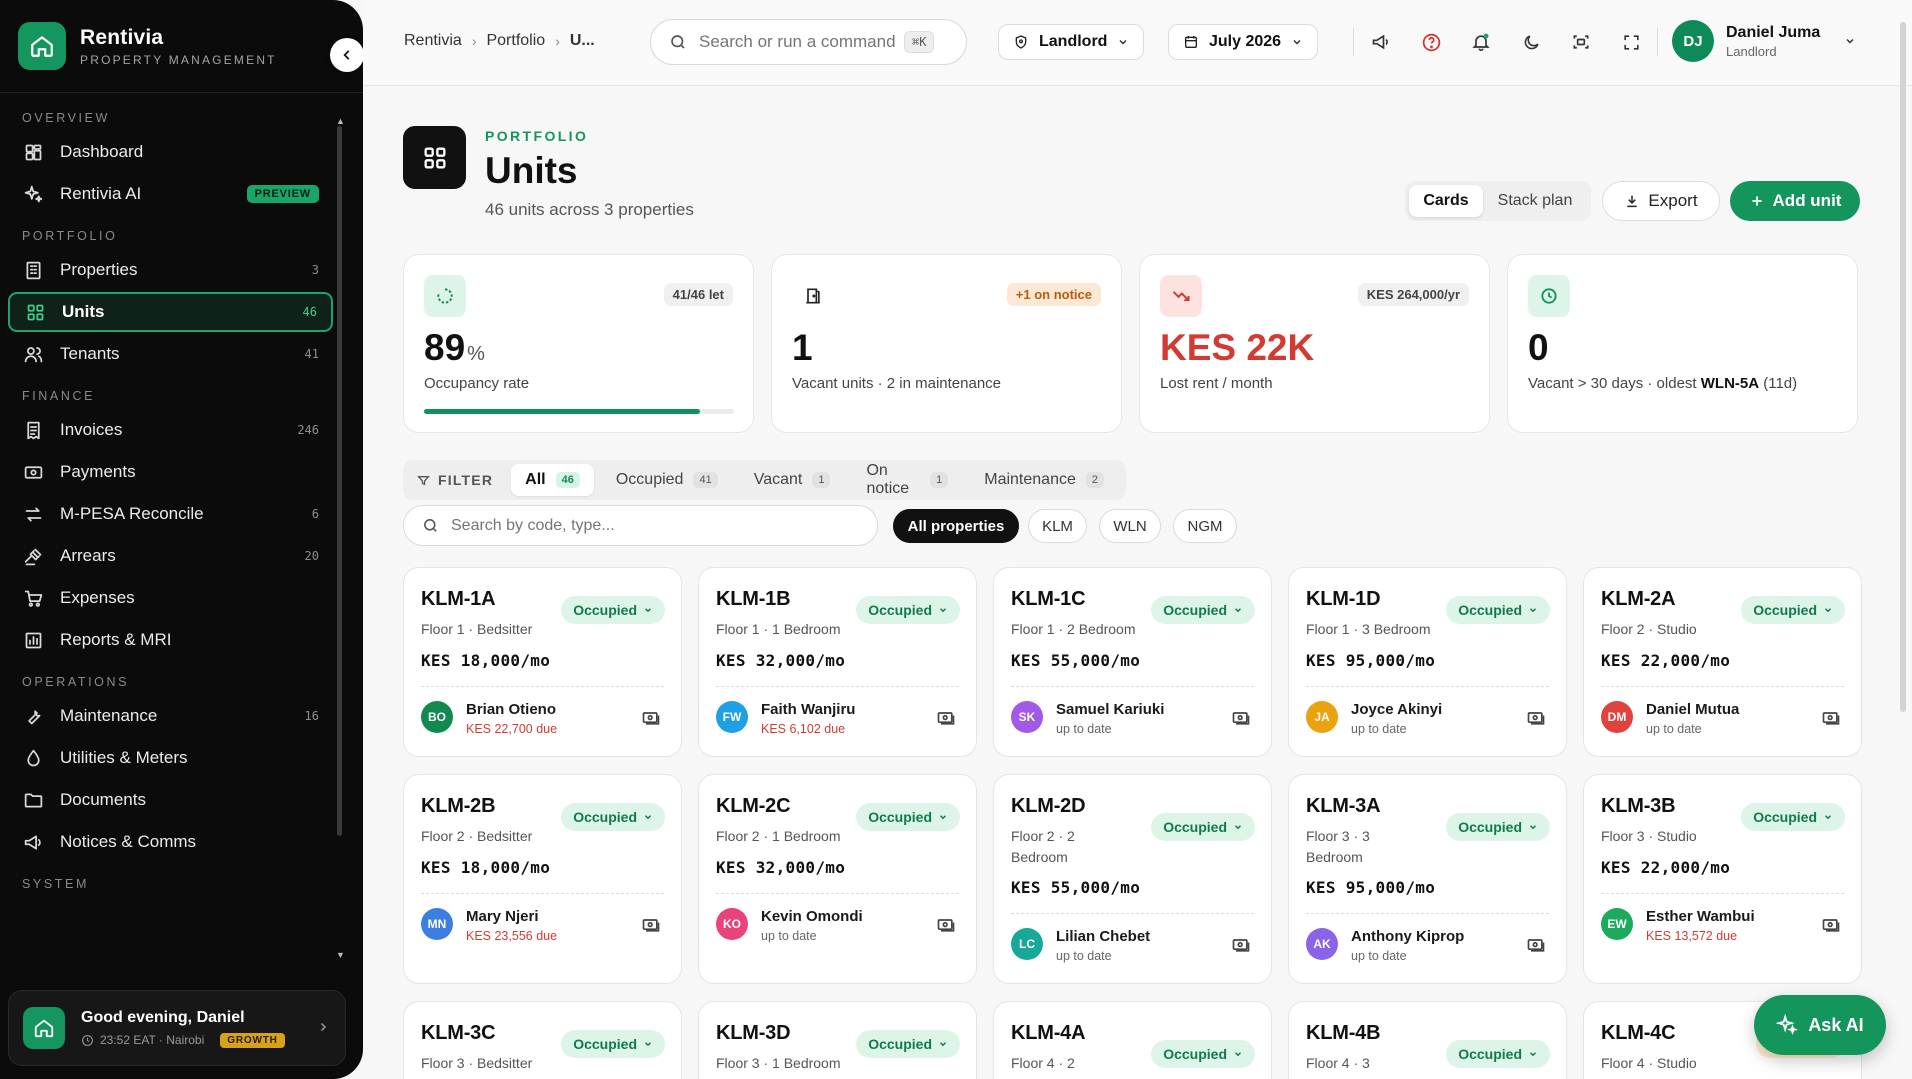 The image size is (1912, 1079). What do you see at coordinates (667, 480) in the screenshot?
I see `filter-tab-occupied: Occupied 41` at bounding box center [667, 480].